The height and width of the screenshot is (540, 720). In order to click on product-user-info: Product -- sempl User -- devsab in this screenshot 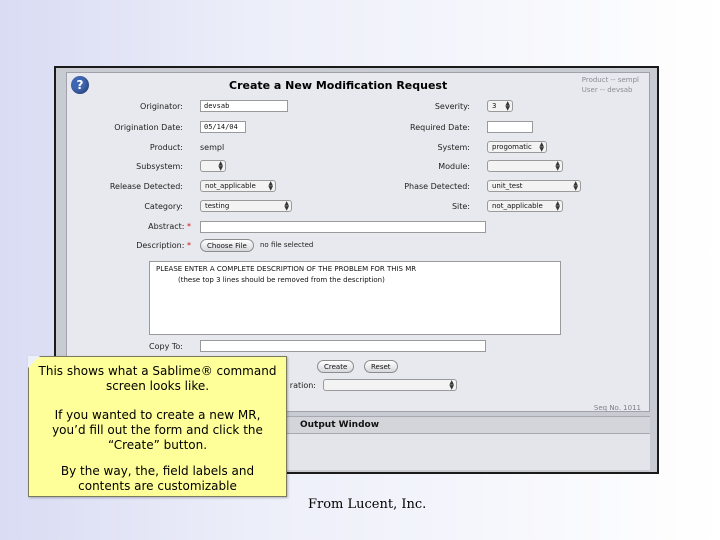, I will do `click(610, 85)`.